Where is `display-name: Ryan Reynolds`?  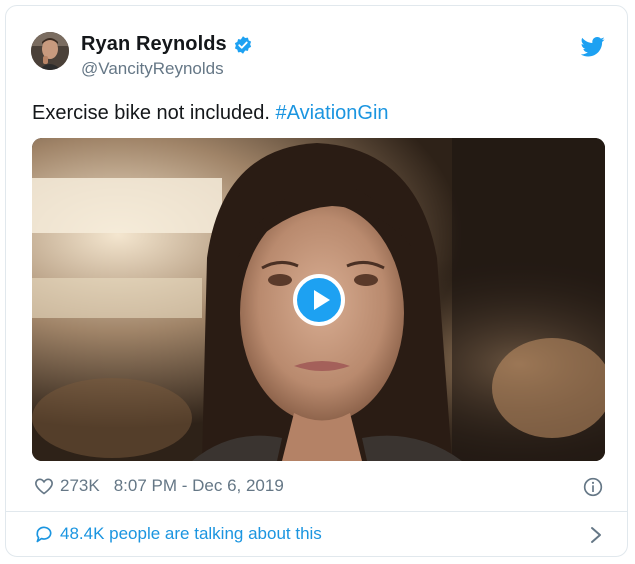 display-name: Ryan Reynolds is located at coordinates (154, 44).